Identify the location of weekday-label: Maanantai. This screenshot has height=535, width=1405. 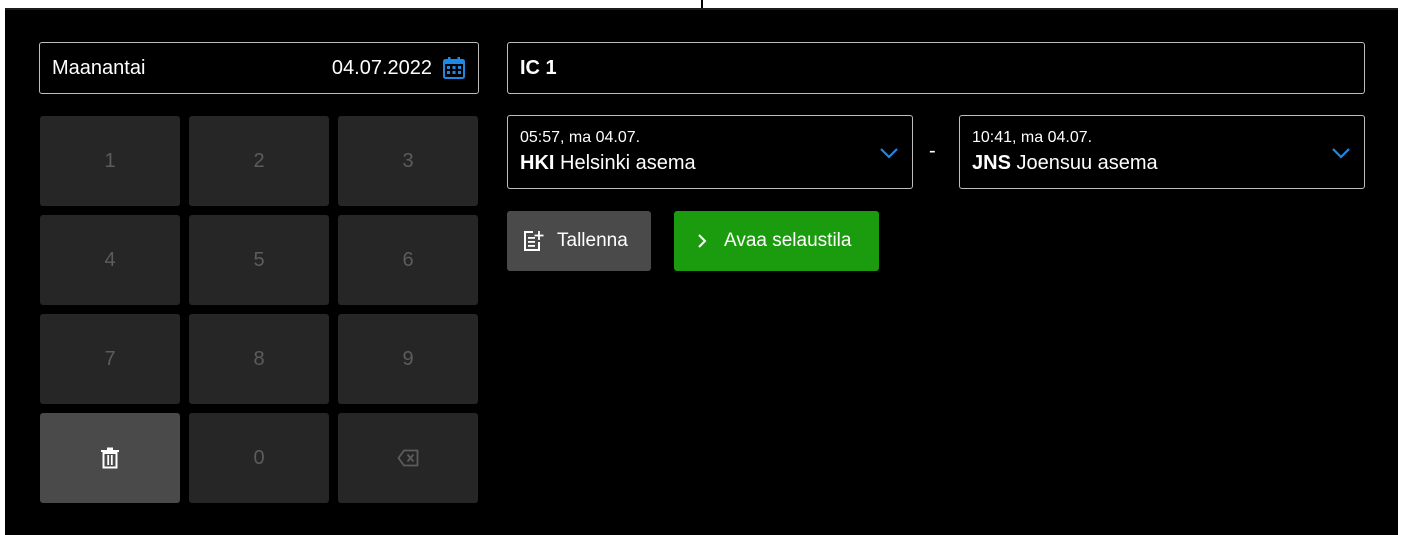
(99, 67).